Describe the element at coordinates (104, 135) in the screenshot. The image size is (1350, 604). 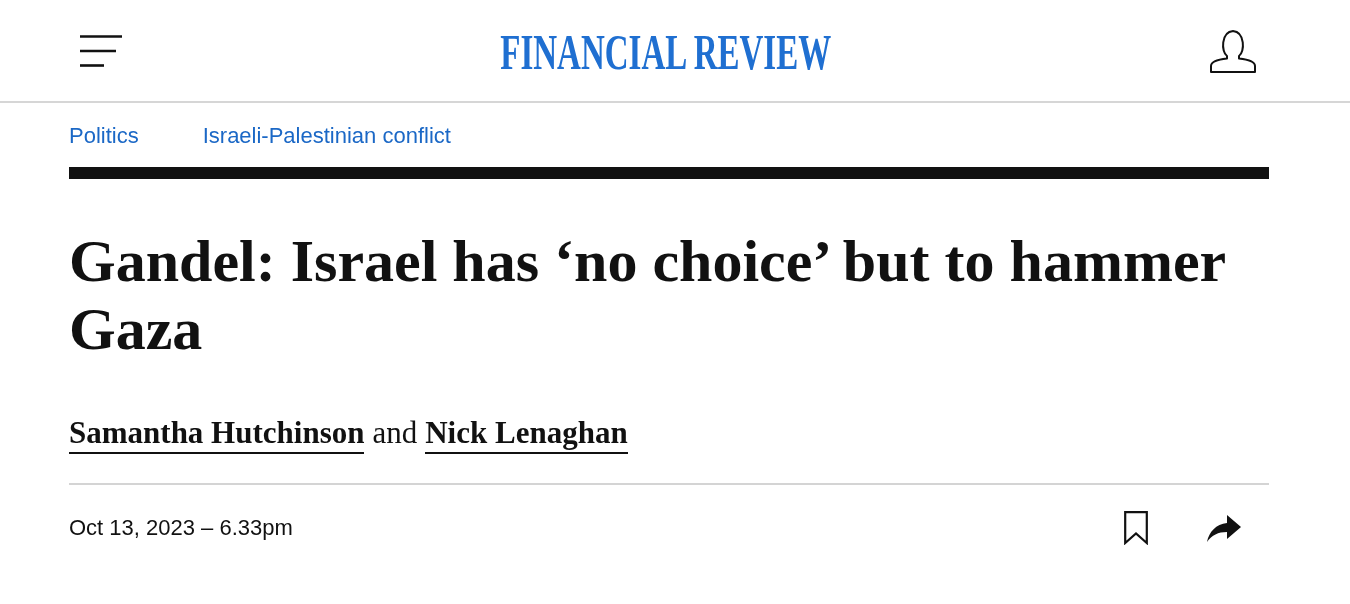
I see `breadcrumb-link: Politics` at that location.